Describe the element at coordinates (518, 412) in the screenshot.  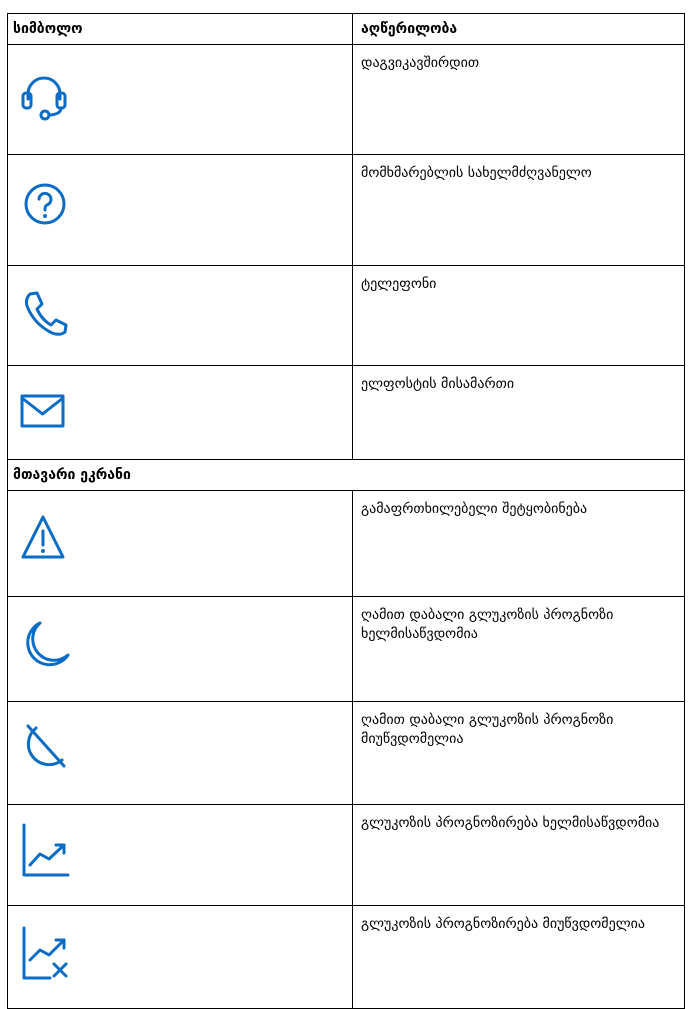
I see `description-cell: ელფოსტის მისამართი` at that location.